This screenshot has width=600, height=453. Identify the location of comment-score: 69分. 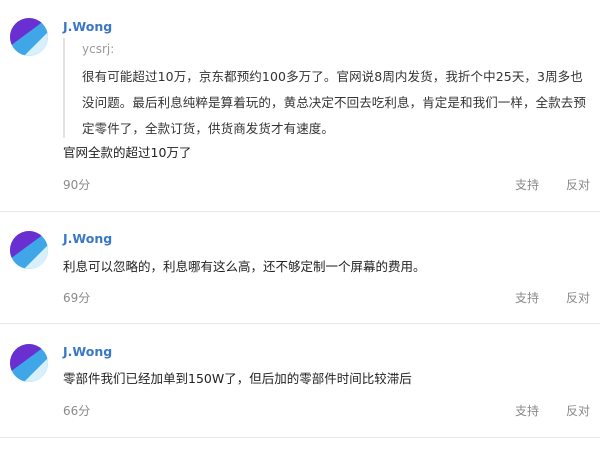
(77, 298).